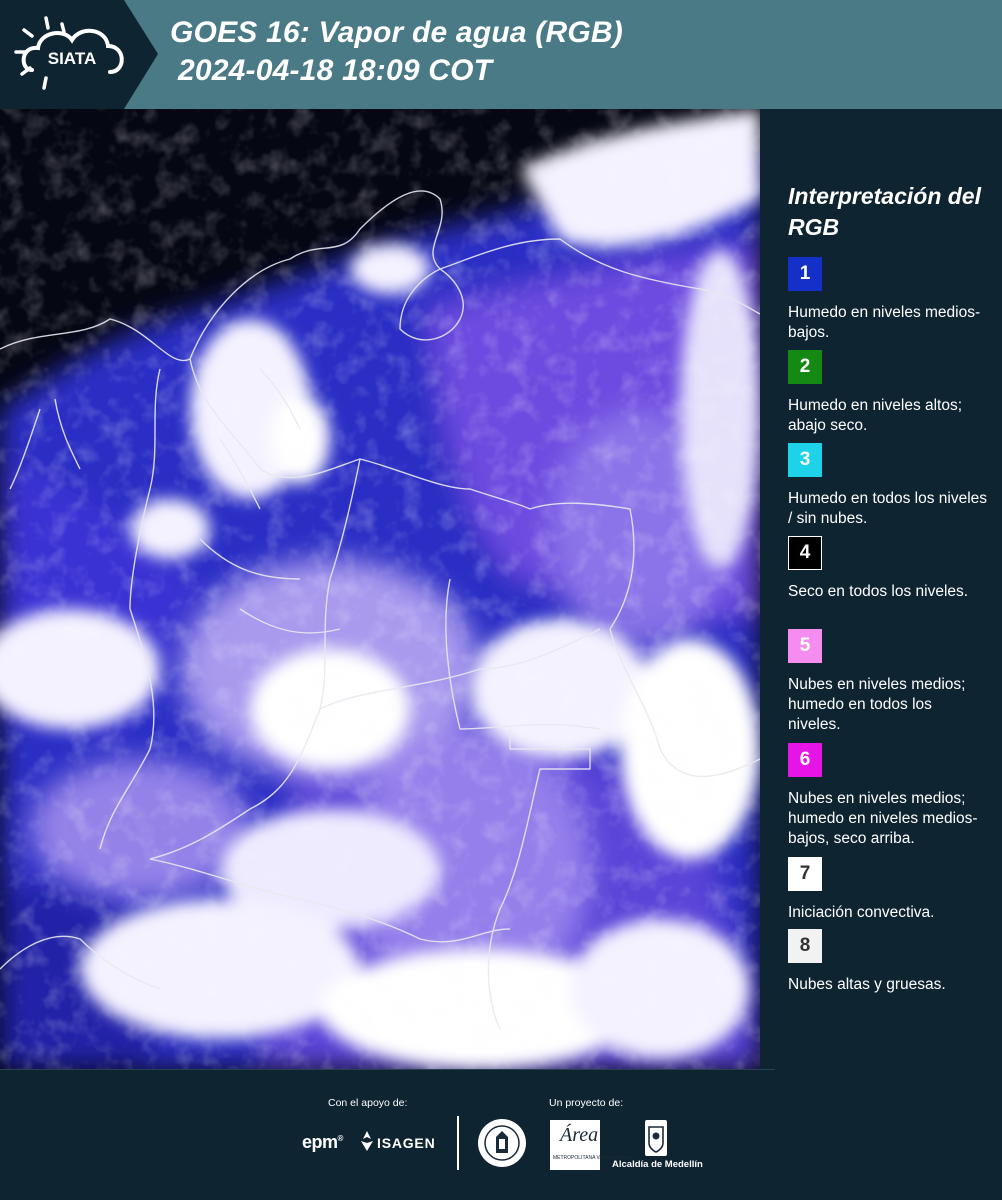  What do you see at coordinates (884, 322) in the screenshot?
I see `legend-text-1: Humedo en niveles medios-bajos.` at bounding box center [884, 322].